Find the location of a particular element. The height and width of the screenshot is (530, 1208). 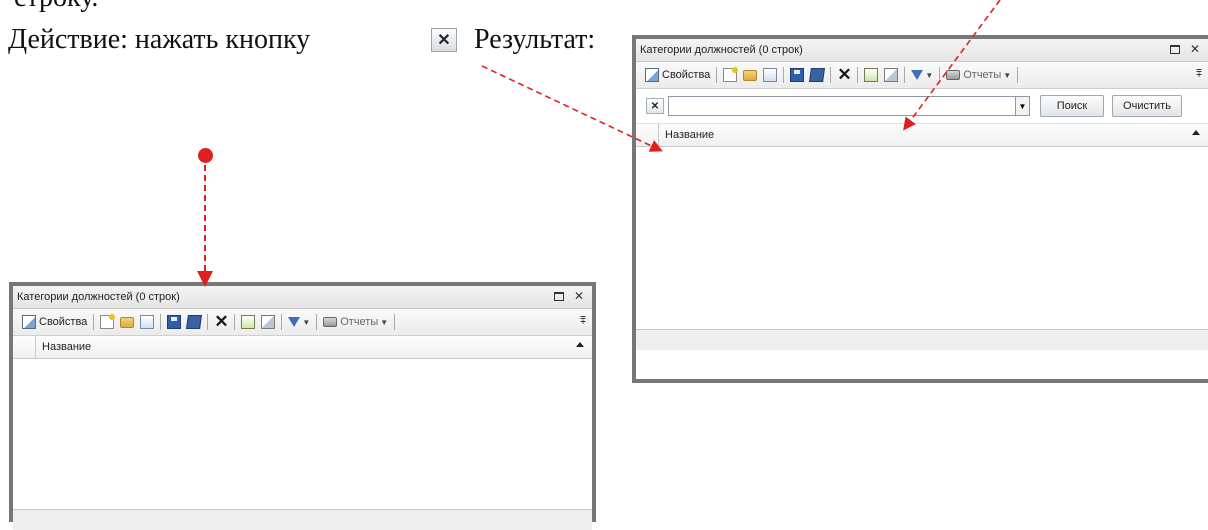

document-result-text: Результат: is located at coordinates (535, 39).